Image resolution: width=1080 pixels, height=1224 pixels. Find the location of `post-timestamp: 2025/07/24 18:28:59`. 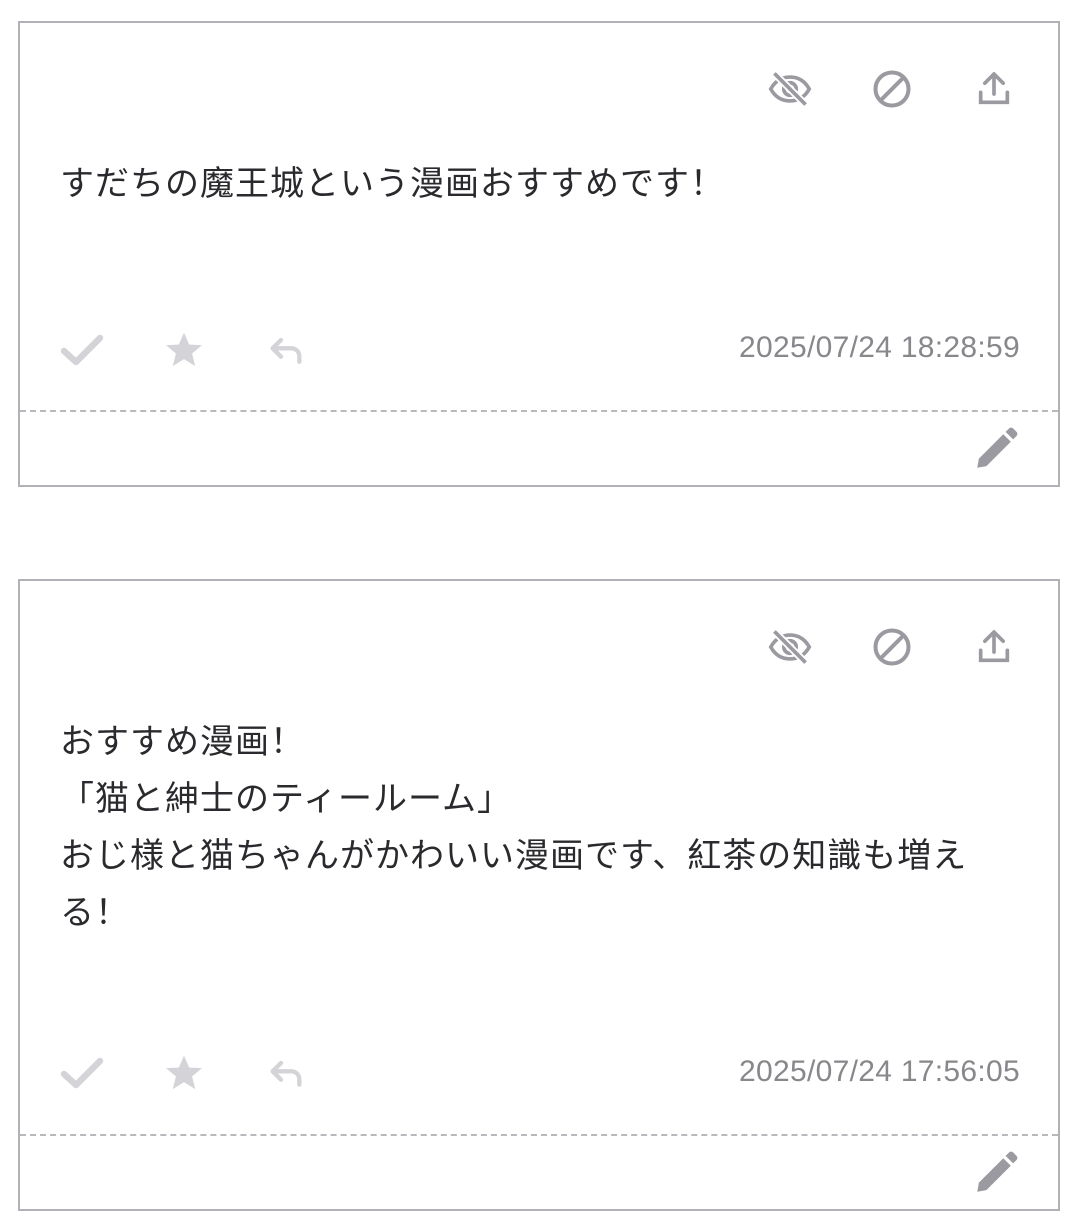

post-timestamp: 2025/07/24 18:28:59 is located at coordinates (879, 347).